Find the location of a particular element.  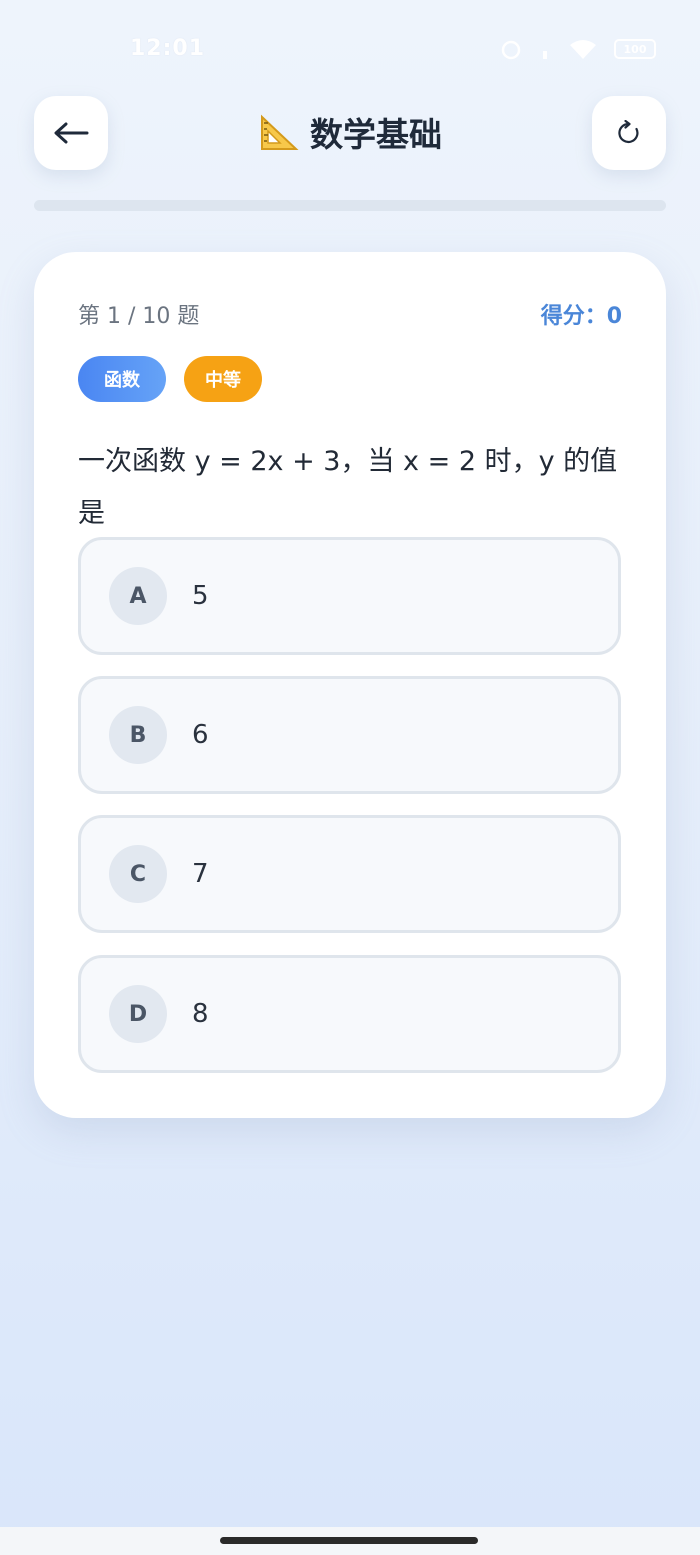

alarm-icon is located at coordinates (511, 50).